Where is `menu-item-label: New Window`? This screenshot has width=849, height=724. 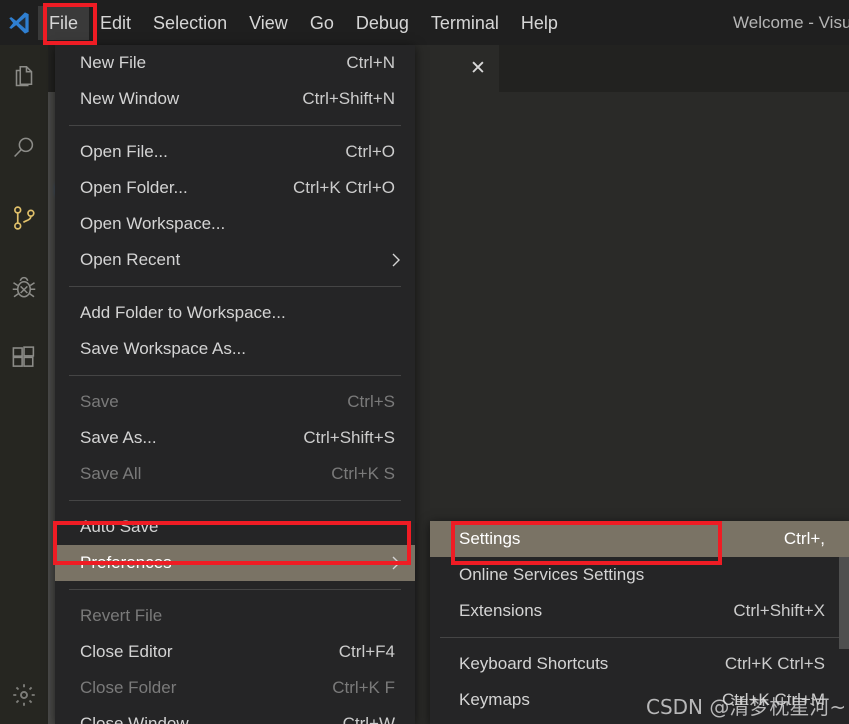
menu-item-label: New Window is located at coordinates (130, 98).